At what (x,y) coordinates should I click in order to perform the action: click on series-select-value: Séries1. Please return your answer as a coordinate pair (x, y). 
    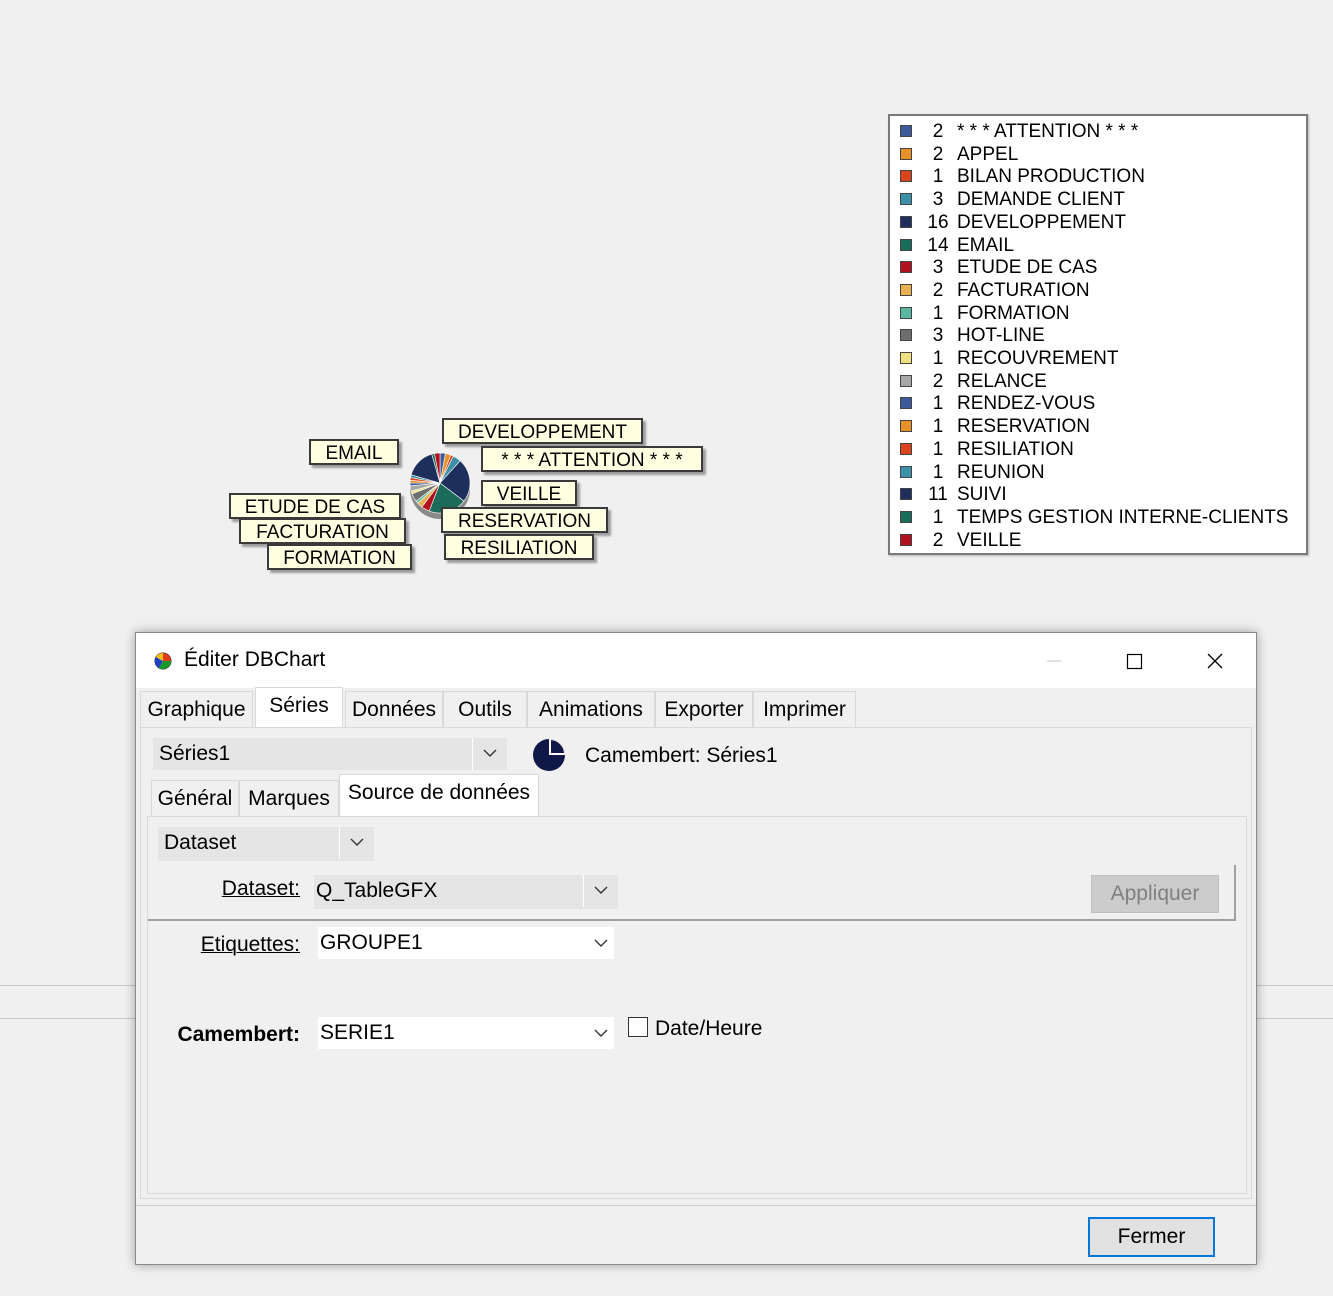
    Looking at the image, I should click on (195, 753).